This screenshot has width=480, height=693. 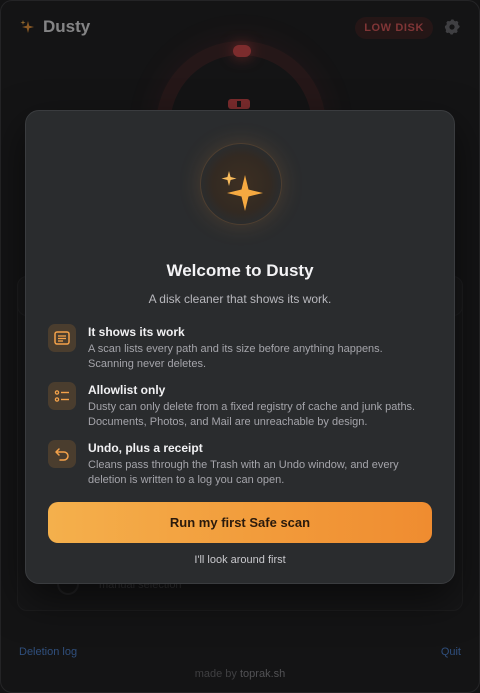 What do you see at coordinates (240, 299) in the screenshot?
I see `dialog-subtitle: A disk cleaner that shows its work.` at bounding box center [240, 299].